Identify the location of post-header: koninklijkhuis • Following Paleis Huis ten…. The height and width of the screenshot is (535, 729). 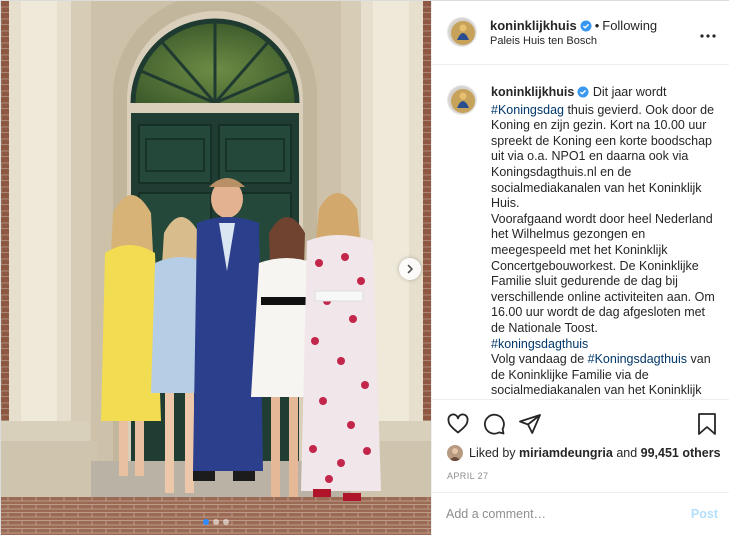
(580, 33).